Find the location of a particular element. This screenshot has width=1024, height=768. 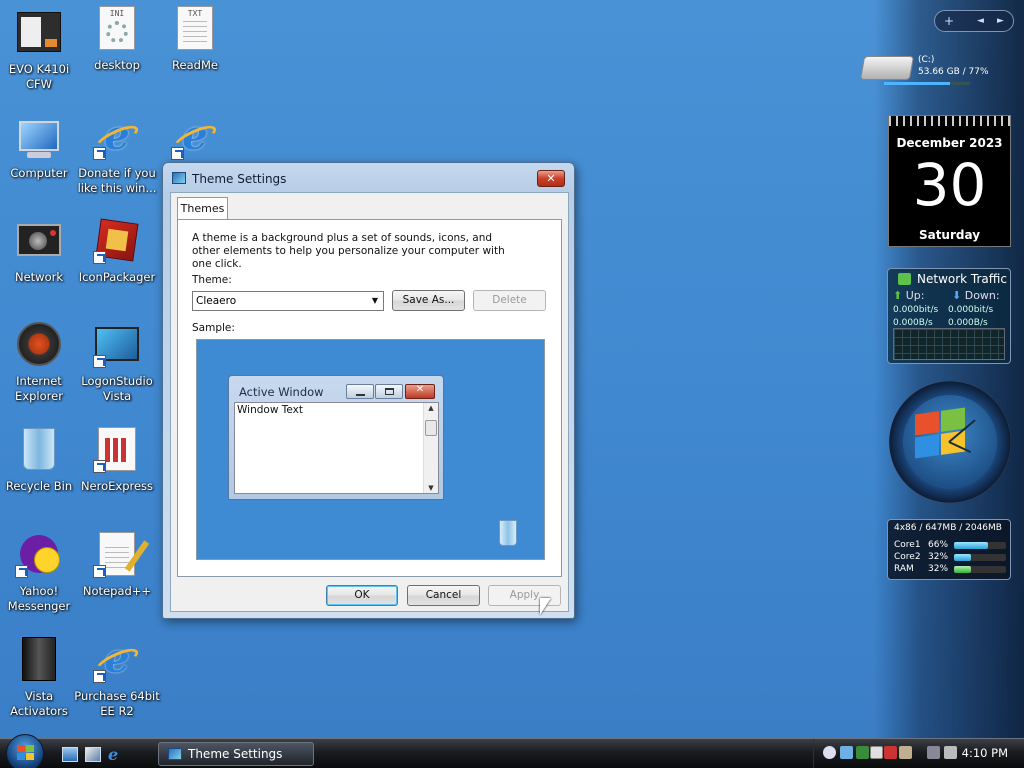

desktop-icon-internet-explorer: Internet Explorer is located at coordinates (39, 366).